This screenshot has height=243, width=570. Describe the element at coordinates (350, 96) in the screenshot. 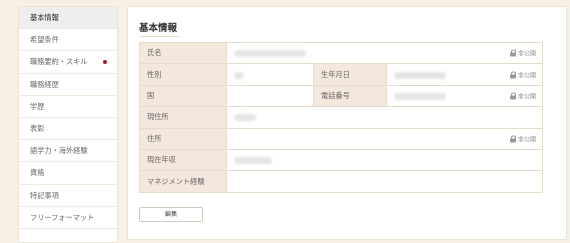

I see `phone-label: 電話番号` at that location.